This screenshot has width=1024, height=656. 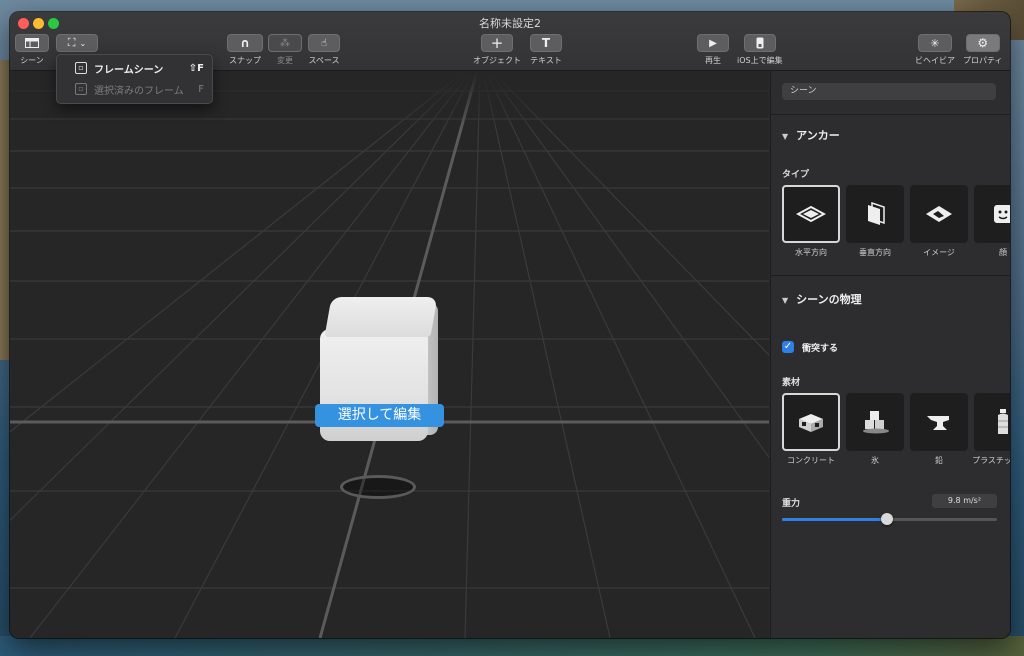 I want to click on collide-label: 衝突する, so click(x=820, y=349).